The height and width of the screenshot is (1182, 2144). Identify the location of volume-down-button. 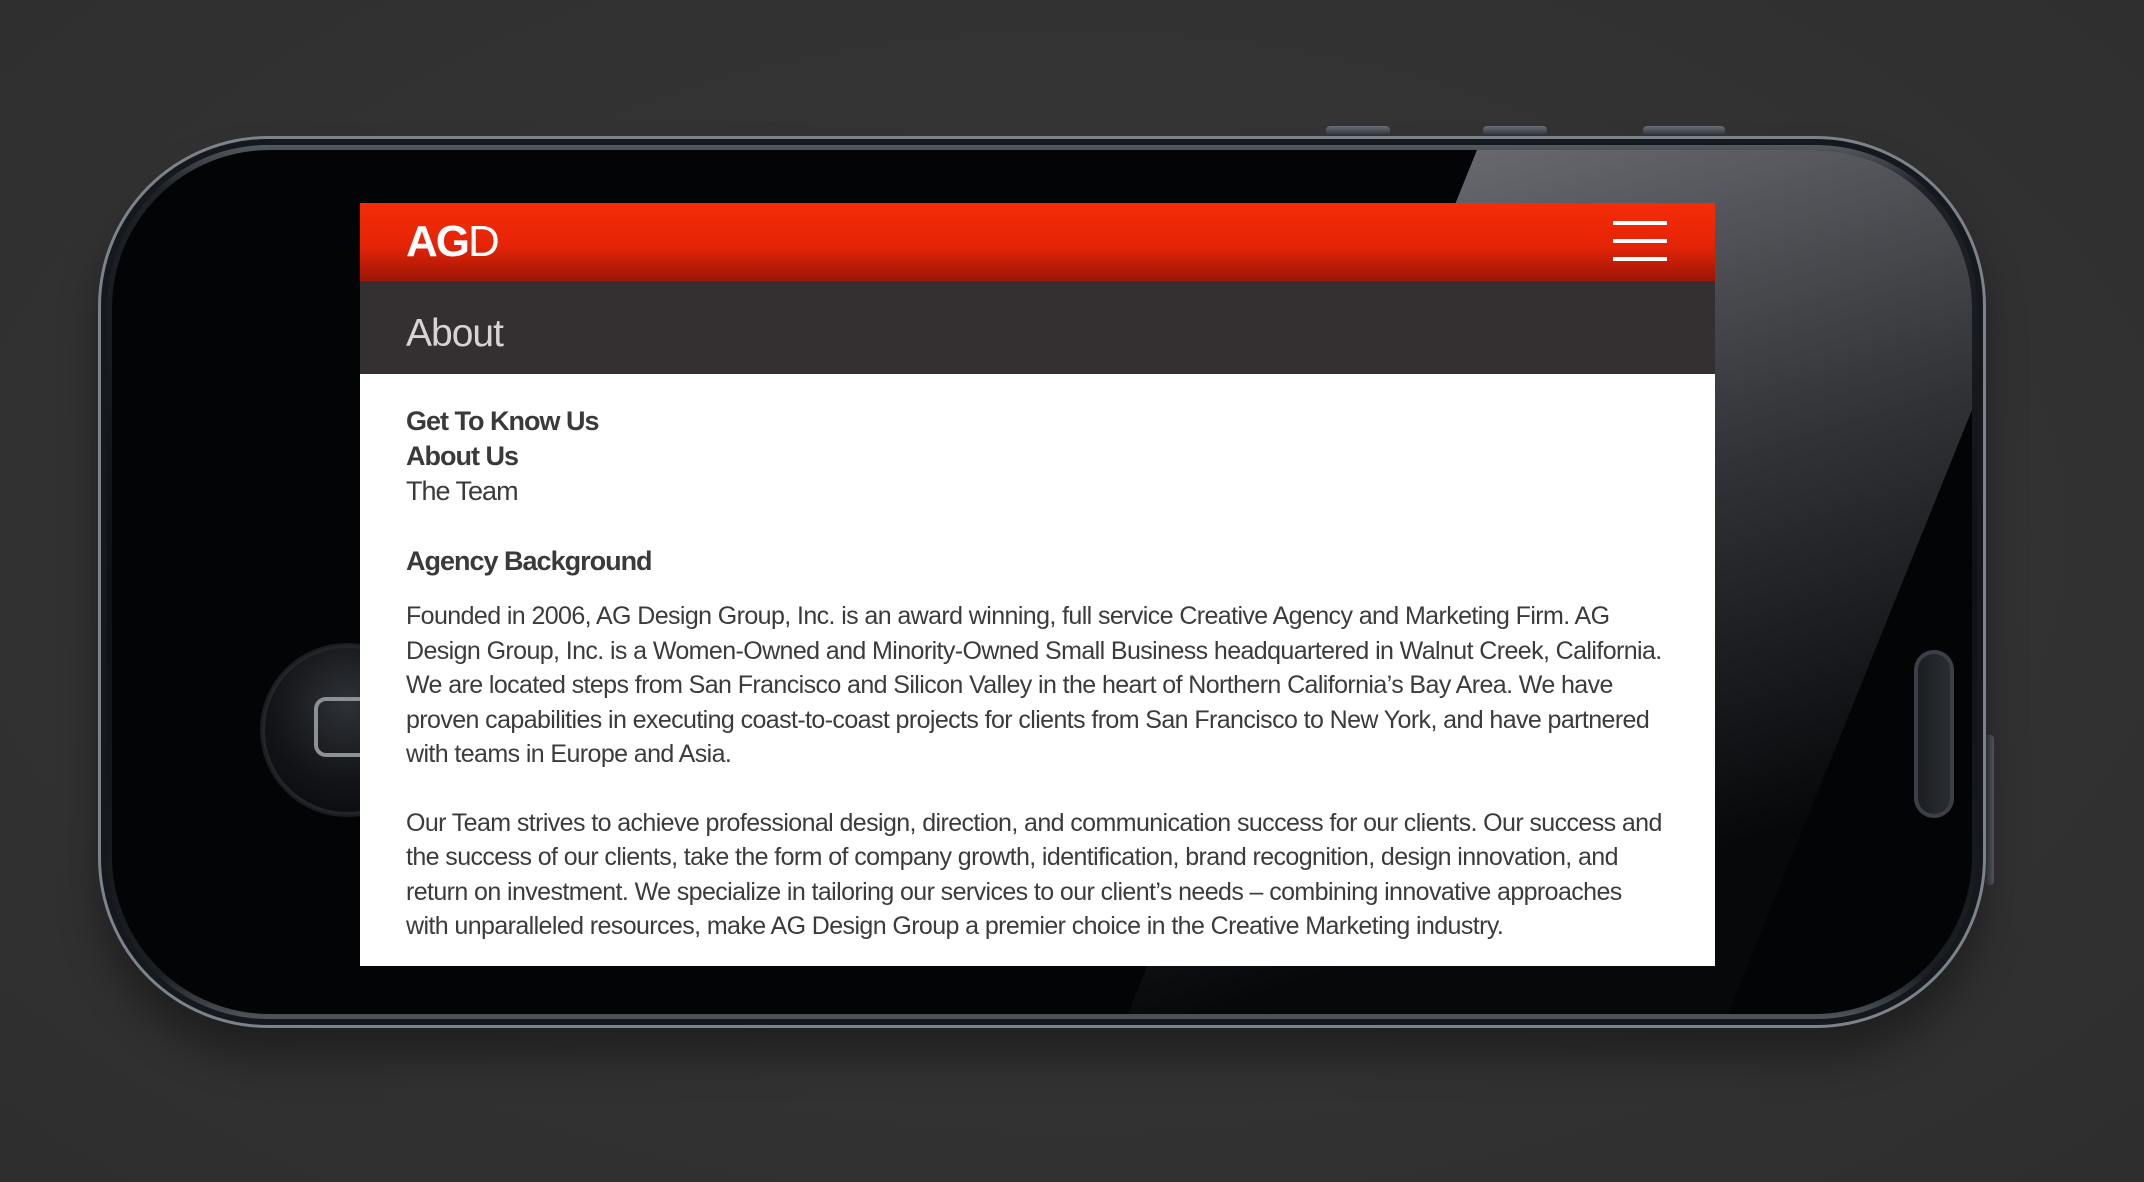
(1684, 131).